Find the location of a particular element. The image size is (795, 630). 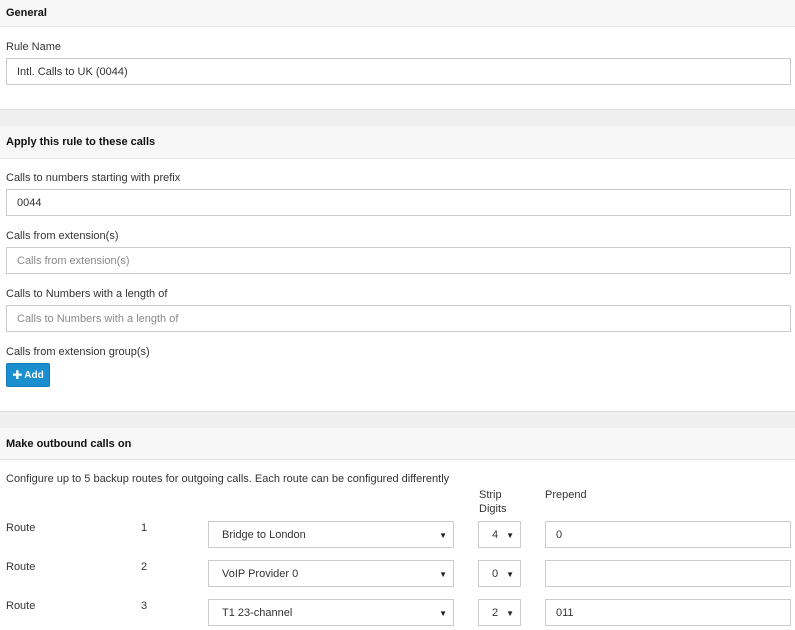

route-number: 3 is located at coordinates (144, 606).